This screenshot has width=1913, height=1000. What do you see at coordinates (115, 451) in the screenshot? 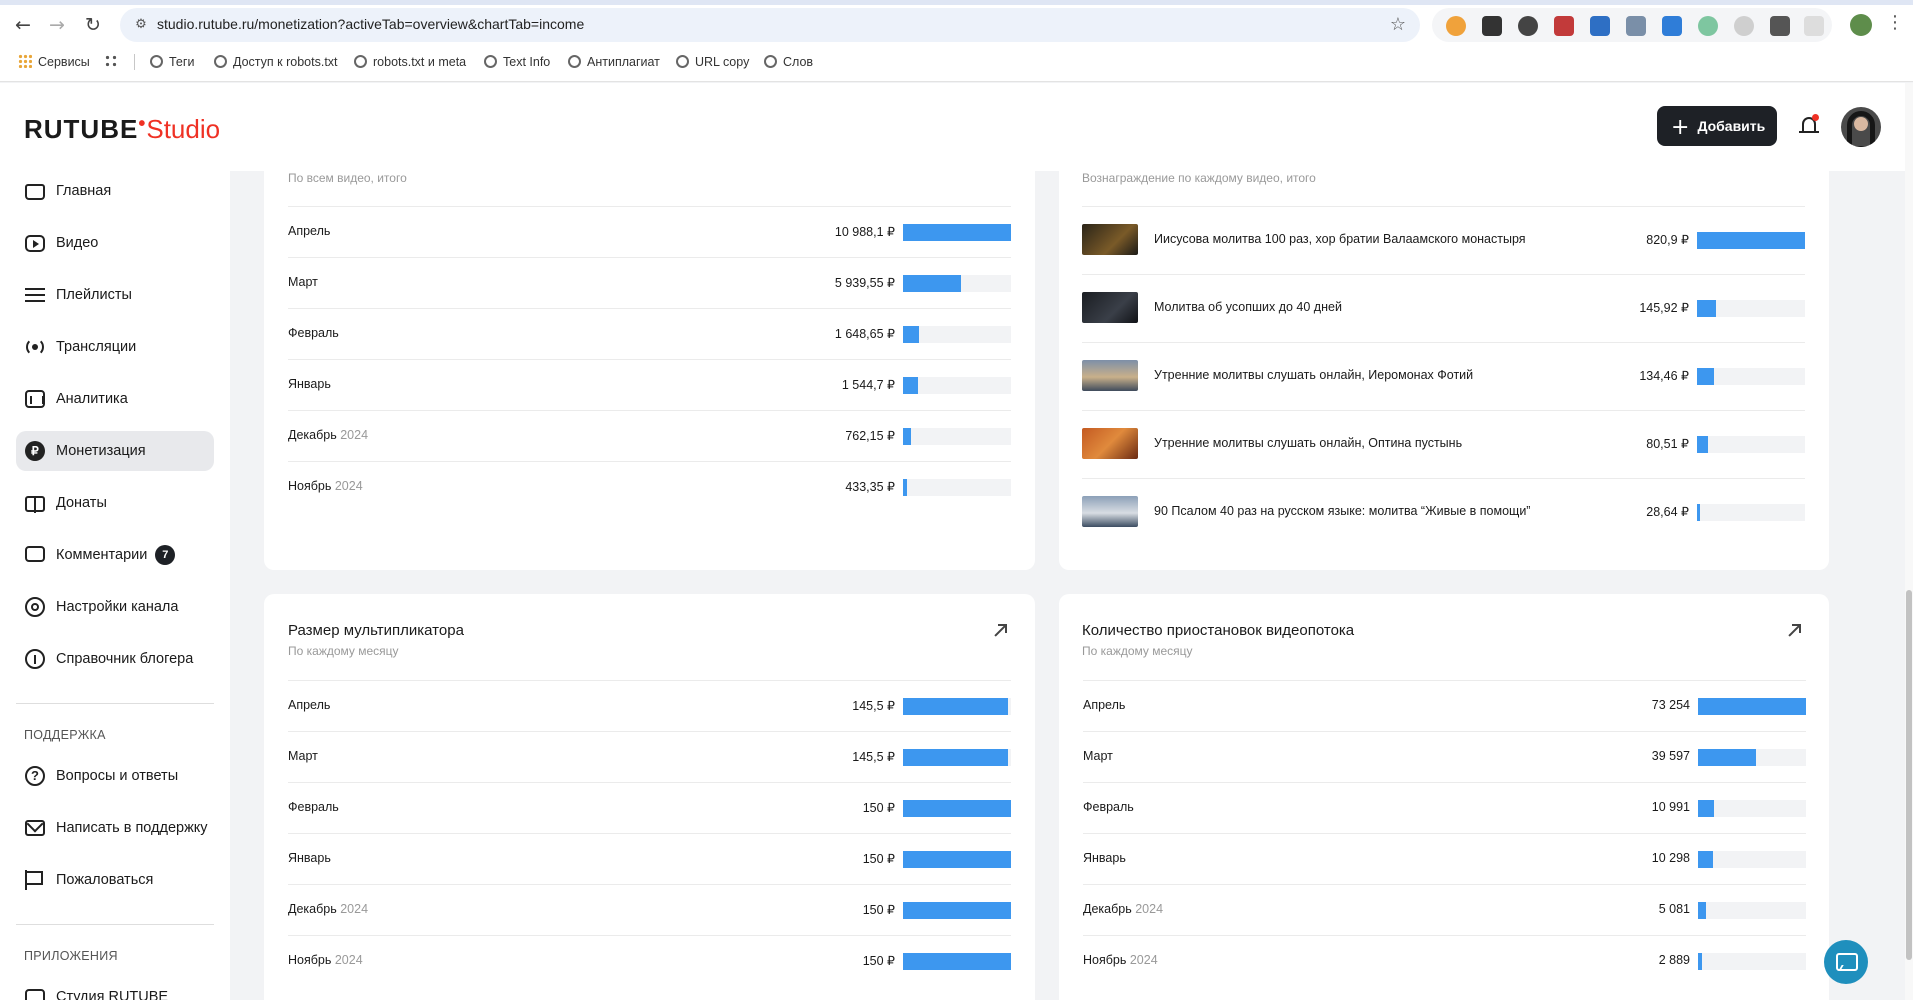
I see `sidebar-item-monetization: ₽ Монетизация` at bounding box center [115, 451].